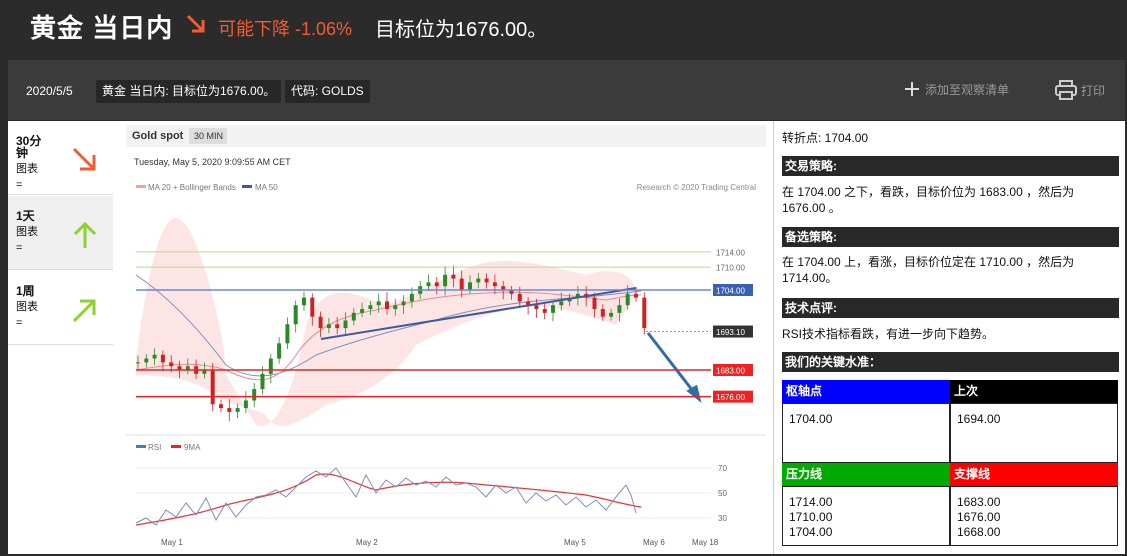 Image resolution: width=1127 pixels, height=556 pixels. I want to click on timeframe-sidebar: 30分钟 图表 = 1天 图表 = 1周 图表 =, so click(60, 337).